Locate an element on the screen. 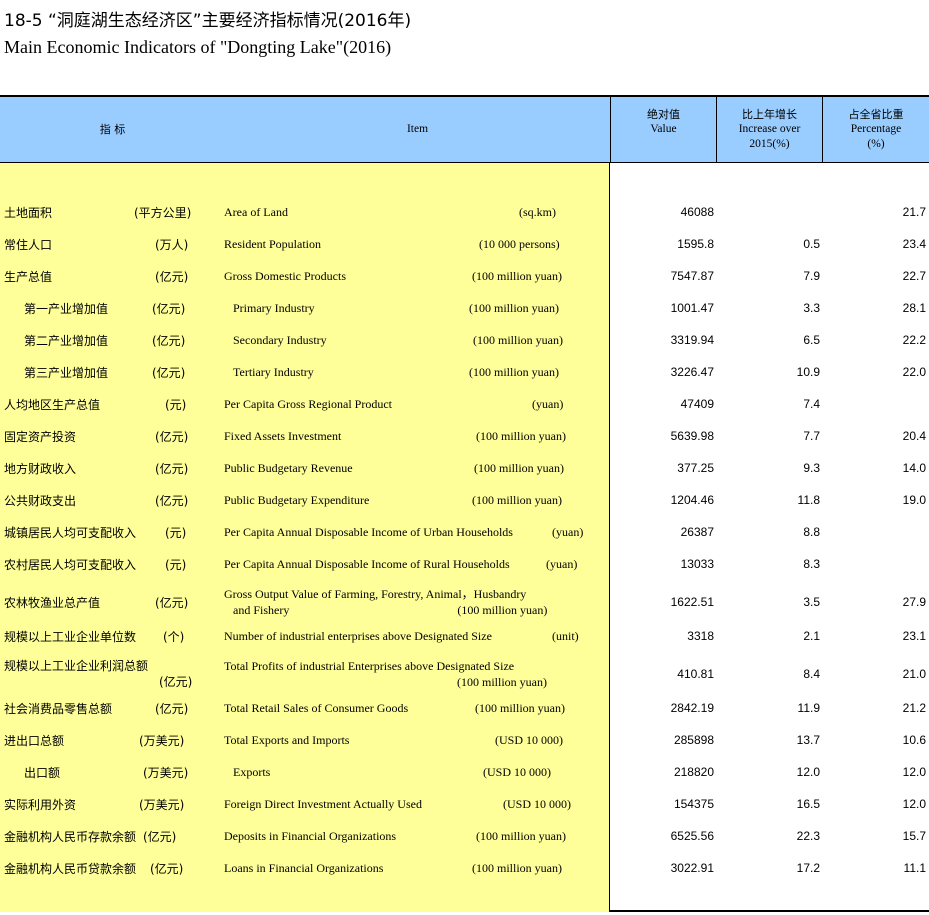  value-cell: 26387 is located at coordinates (697, 532).